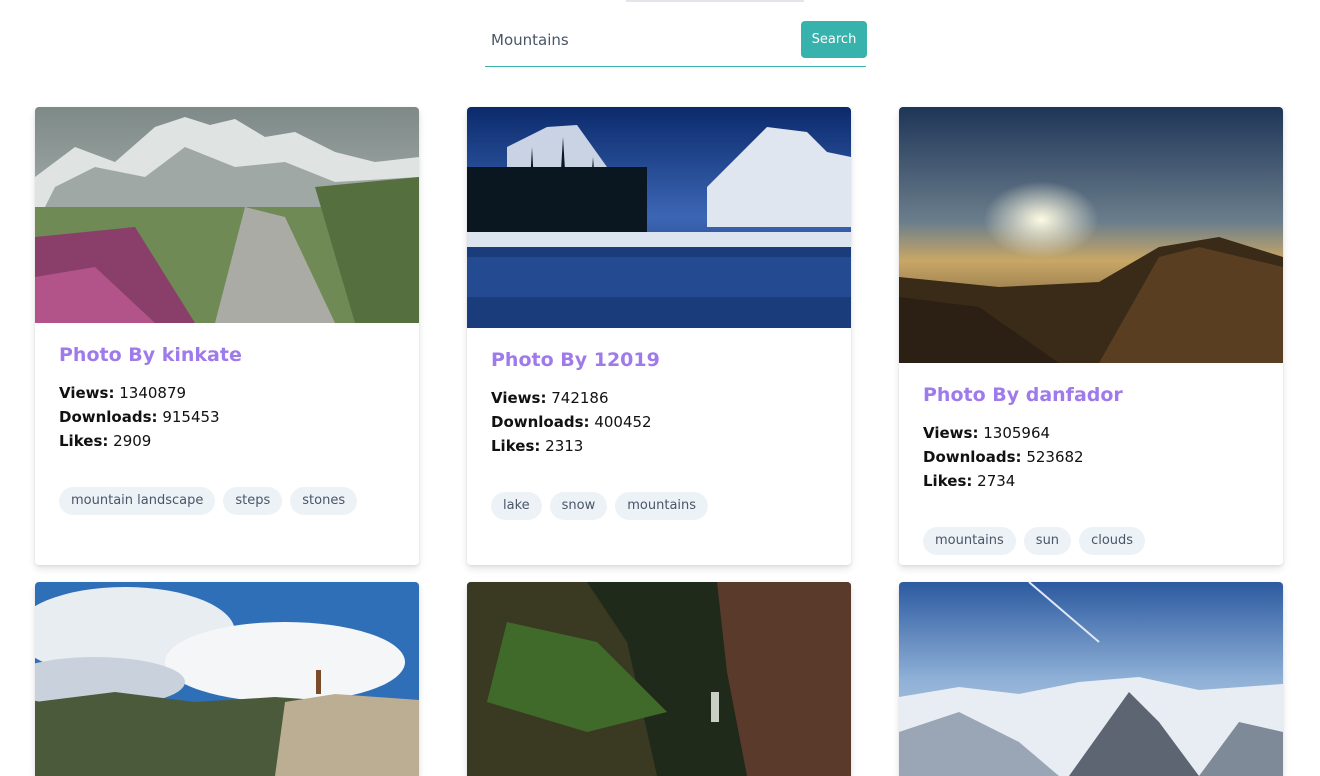 This screenshot has width=1320, height=776. What do you see at coordinates (324, 501) in the screenshot?
I see `tag-chip: stones` at bounding box center [324, 501].